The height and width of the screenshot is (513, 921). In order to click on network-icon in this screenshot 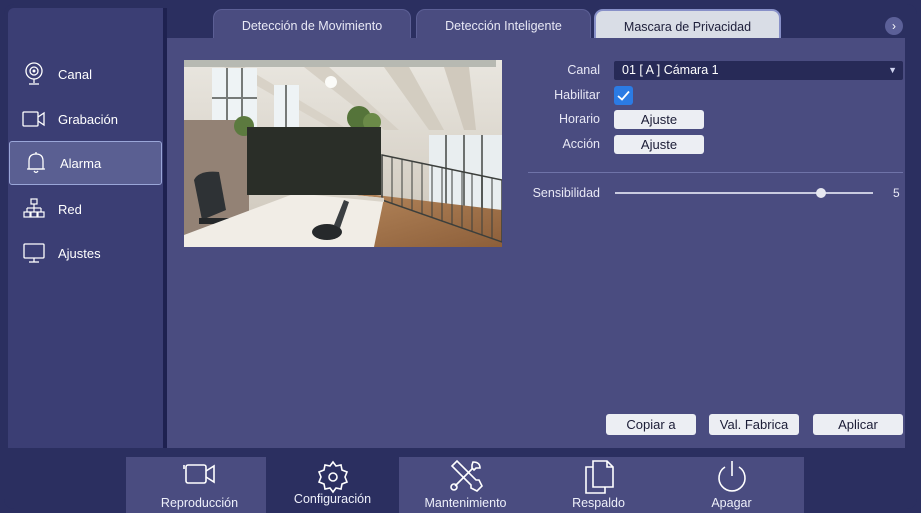, I will do `click(34, 209)`.